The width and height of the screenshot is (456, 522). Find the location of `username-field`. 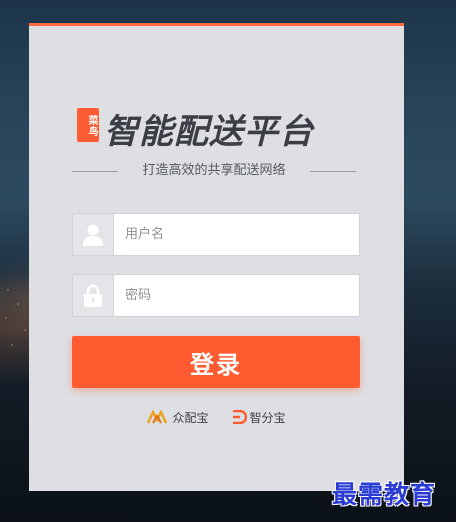

username-field is located at coordinates (216, 234).